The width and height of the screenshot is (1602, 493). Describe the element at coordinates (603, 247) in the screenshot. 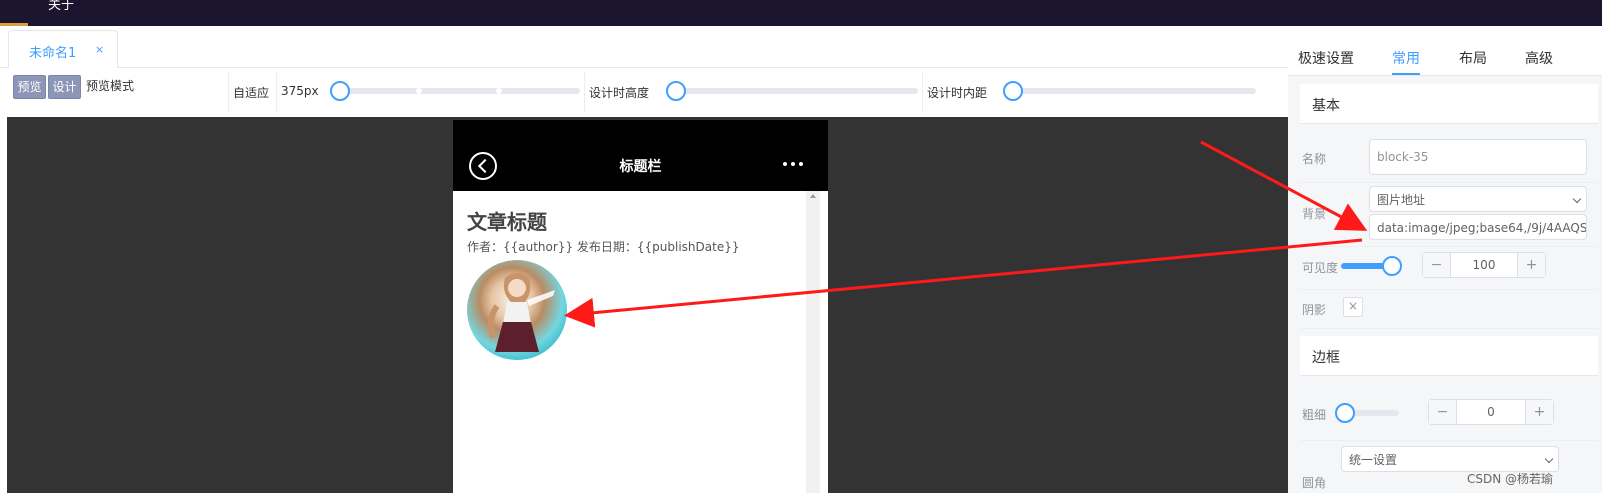

I see `article-meta: 作者：{{author}} 发布日期：{{publishDate}}` at that location.